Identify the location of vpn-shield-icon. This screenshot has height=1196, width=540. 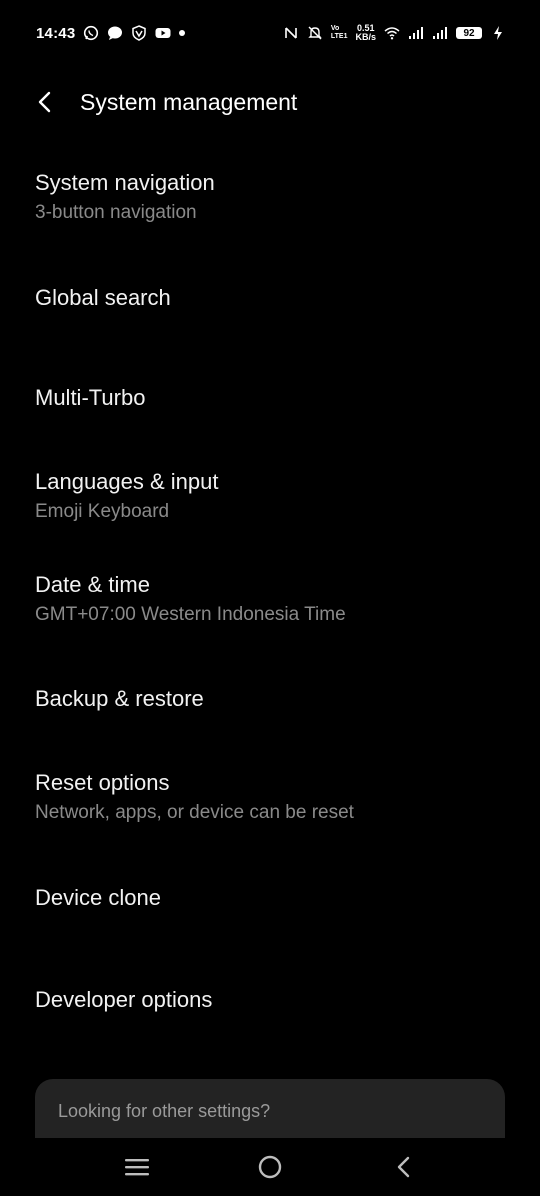
(139, 33).